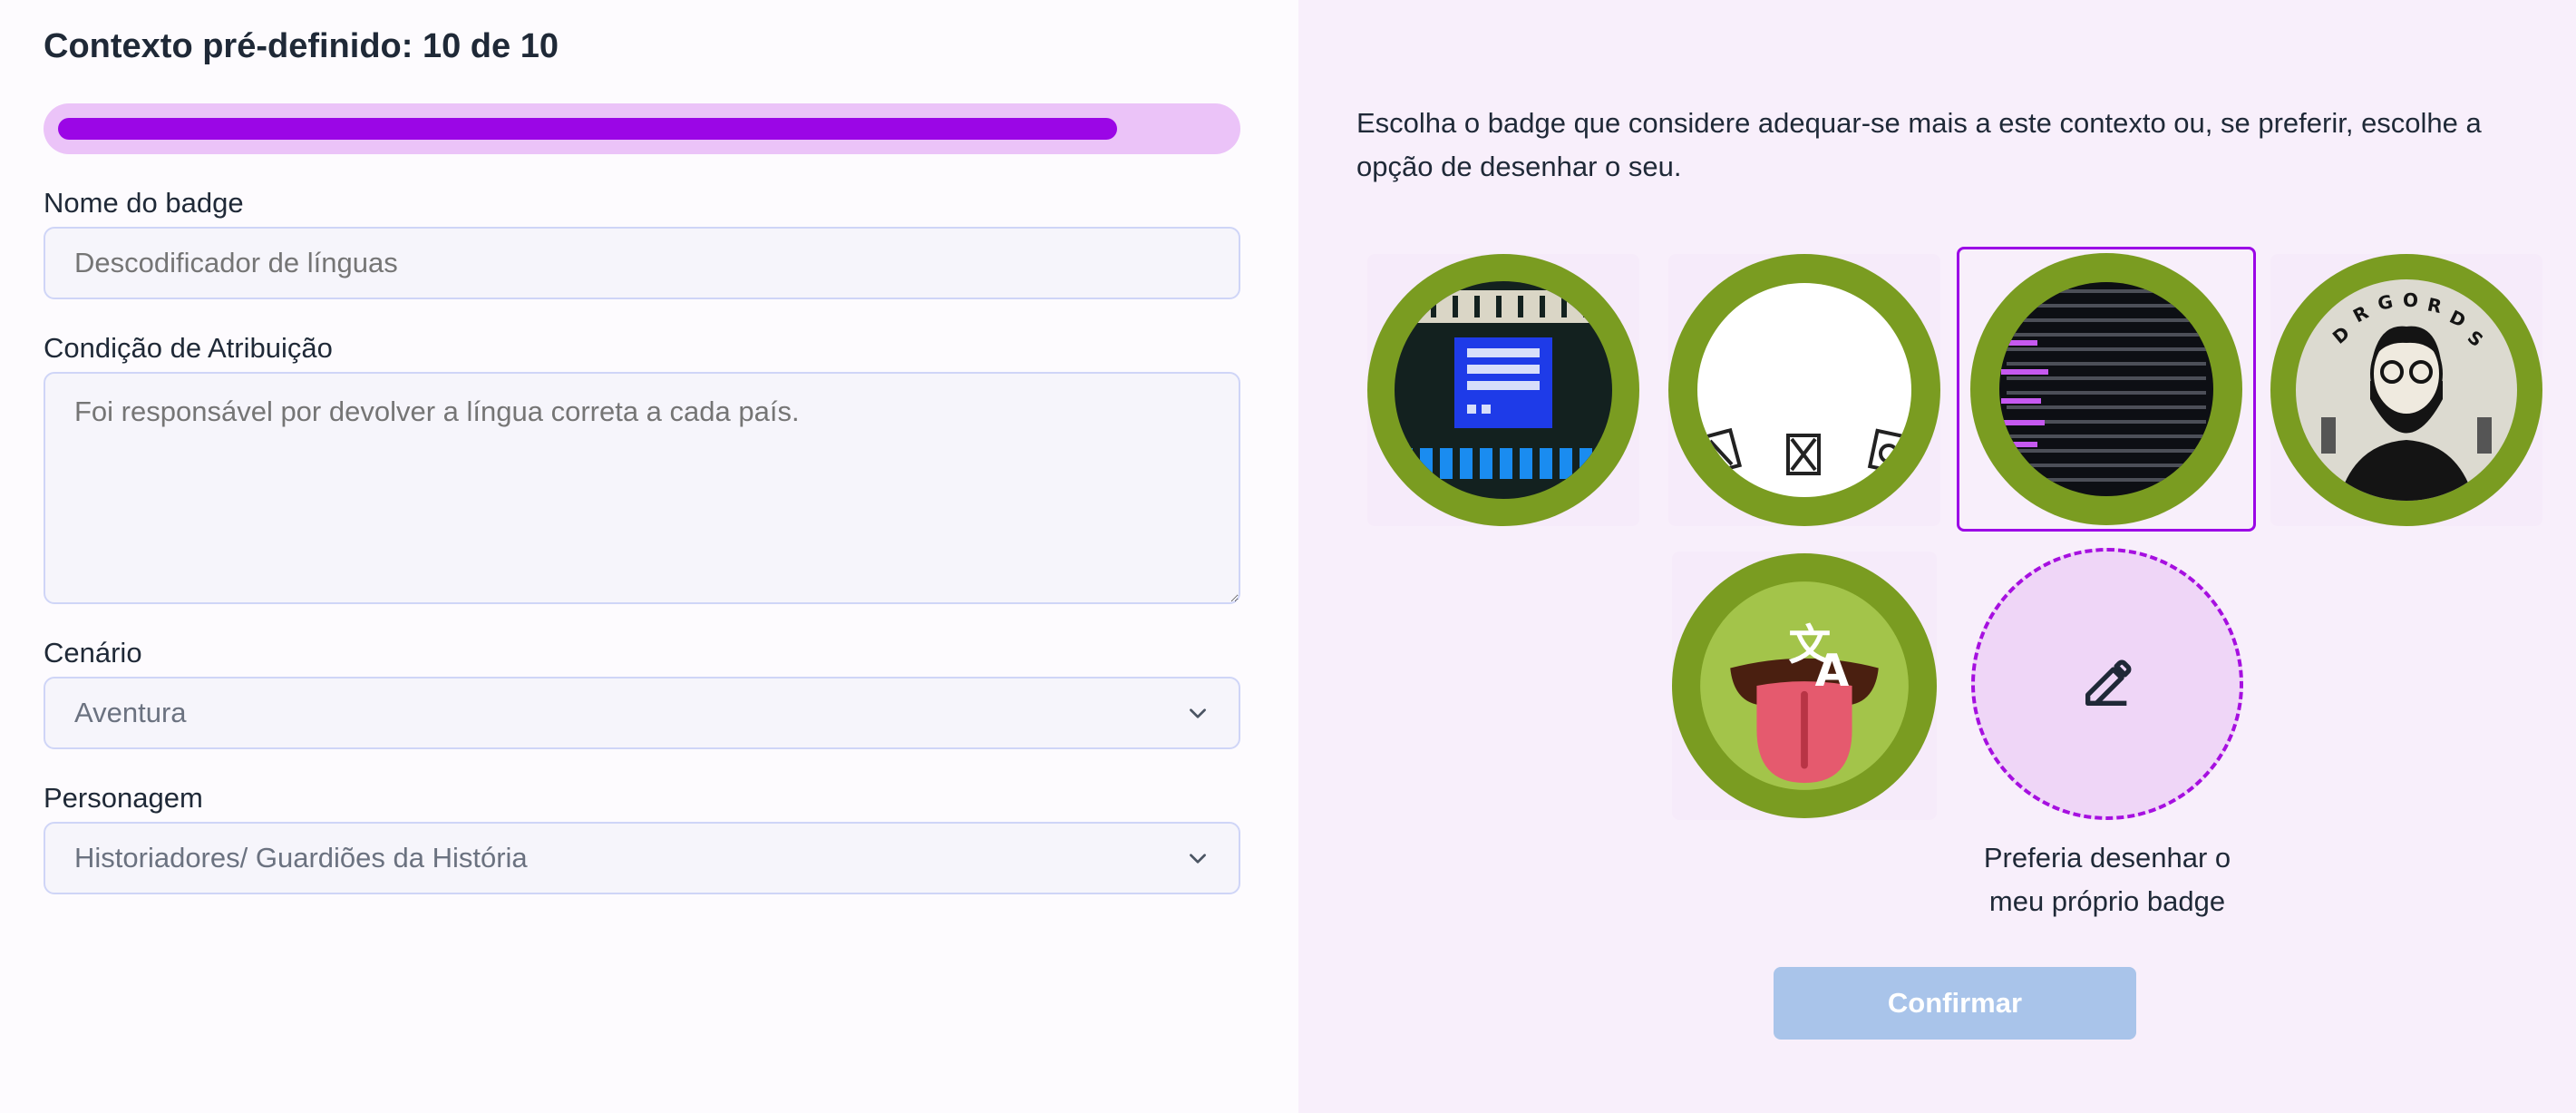 This screenshot has height=1113, width=2576. I want to click on badge-name-label: Nome do badge, so click(144, 203).